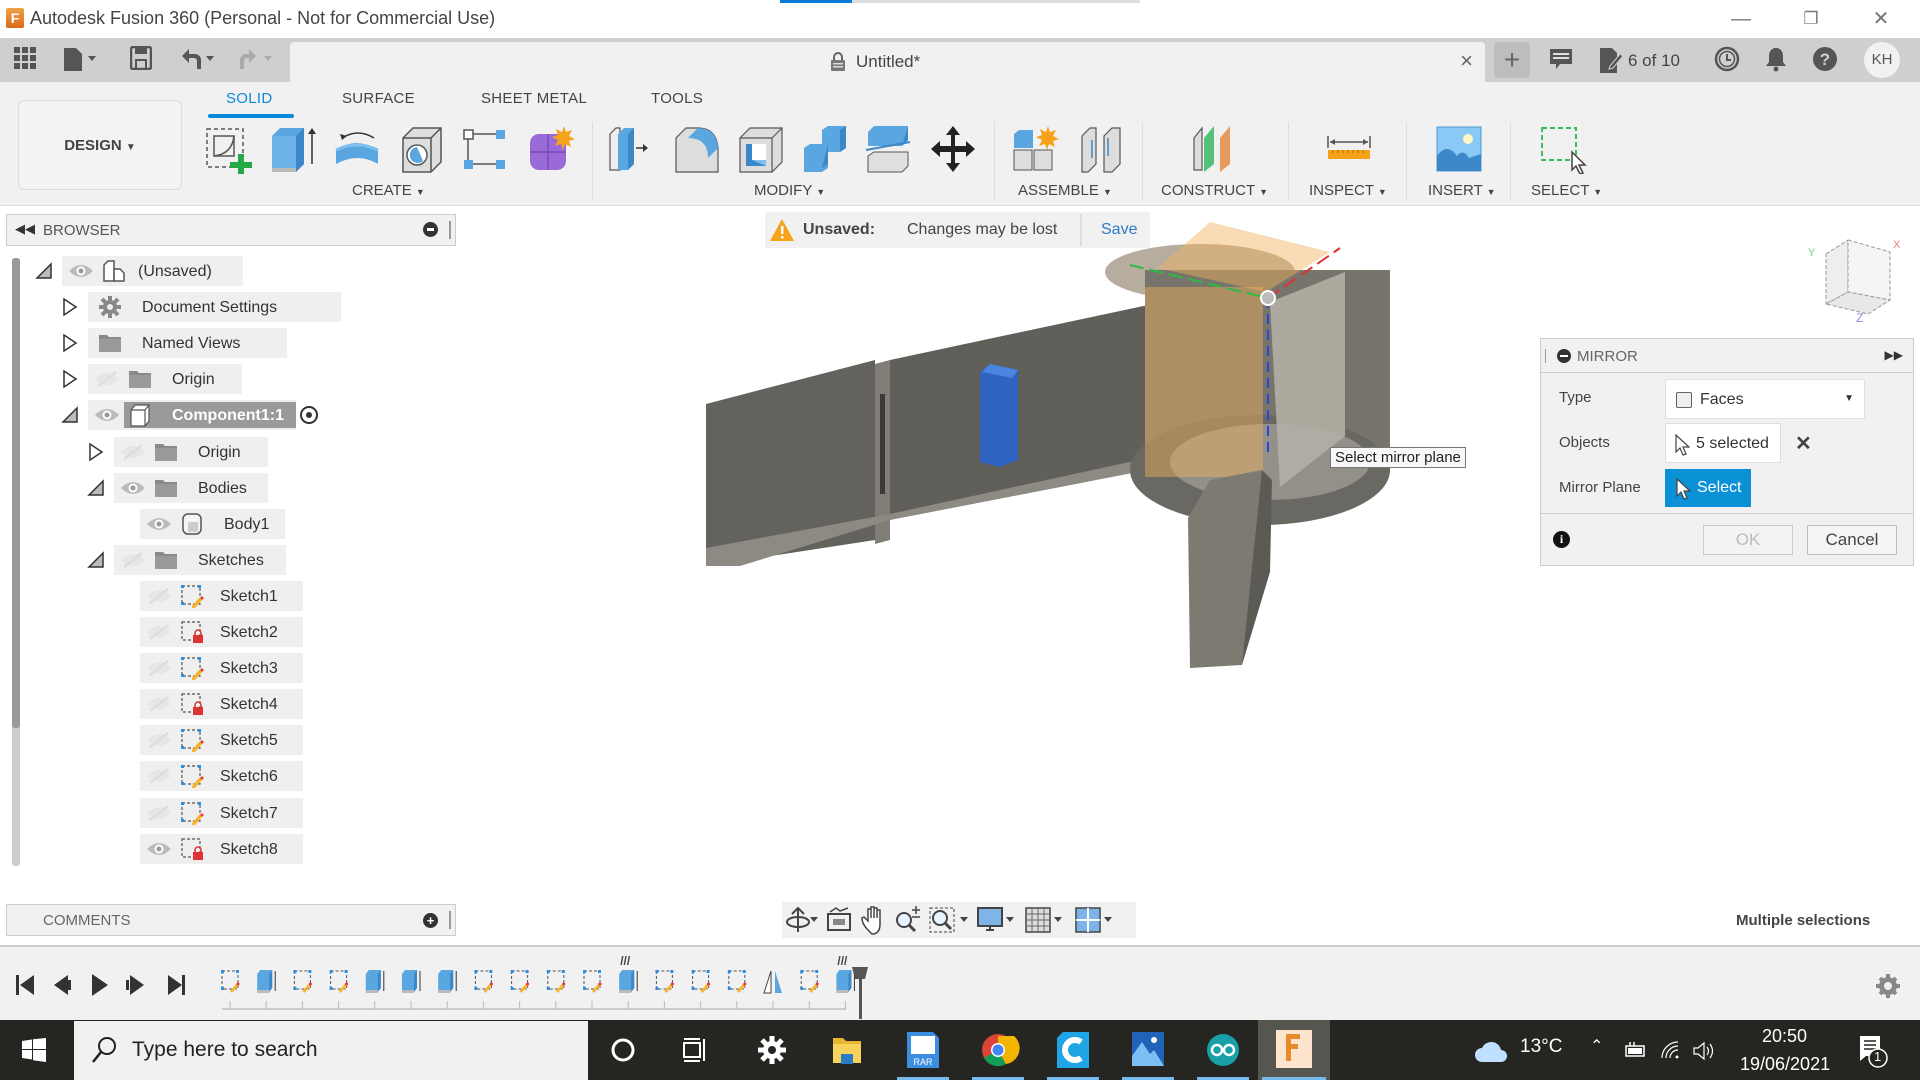 The image size is (1920, 1085). I want to click on browser-node-origin: Origin, so click(230, 379).